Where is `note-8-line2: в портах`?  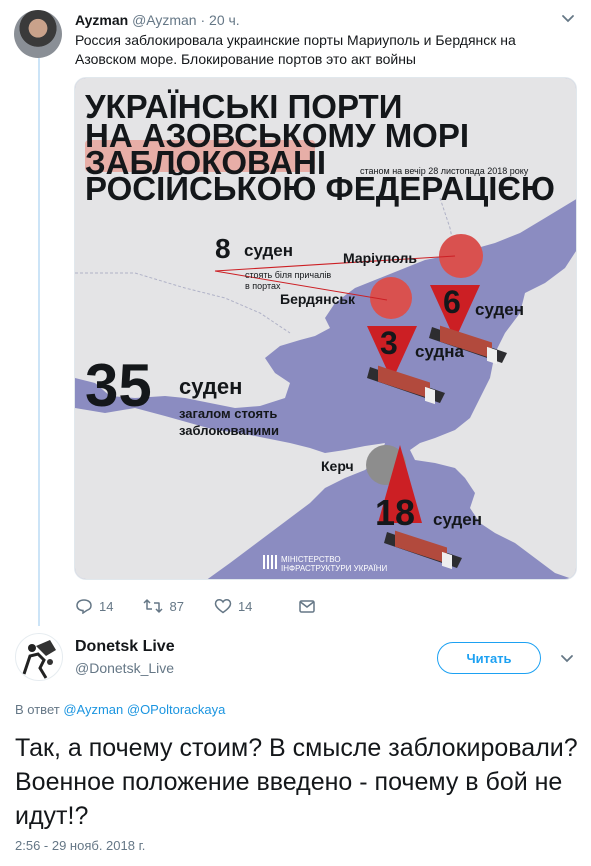
note-8-line2: в портах is located at coordinates (263, 286).